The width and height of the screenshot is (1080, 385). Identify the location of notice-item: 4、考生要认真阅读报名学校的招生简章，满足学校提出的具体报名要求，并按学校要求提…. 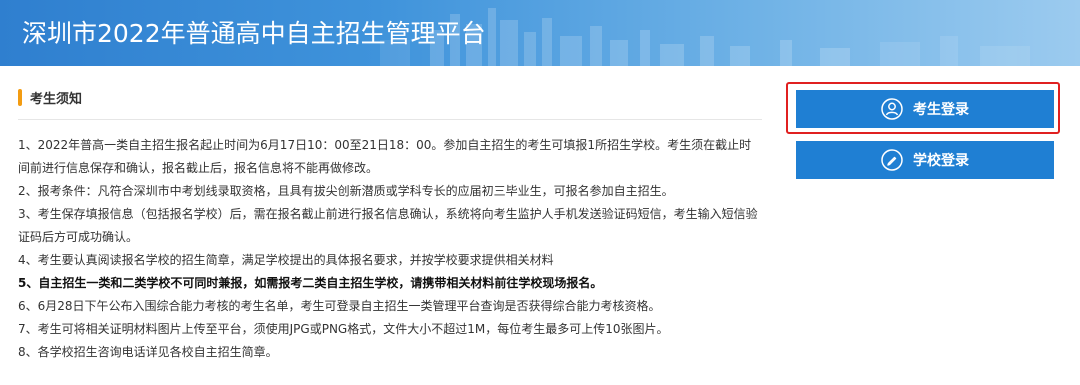
(286, 260).